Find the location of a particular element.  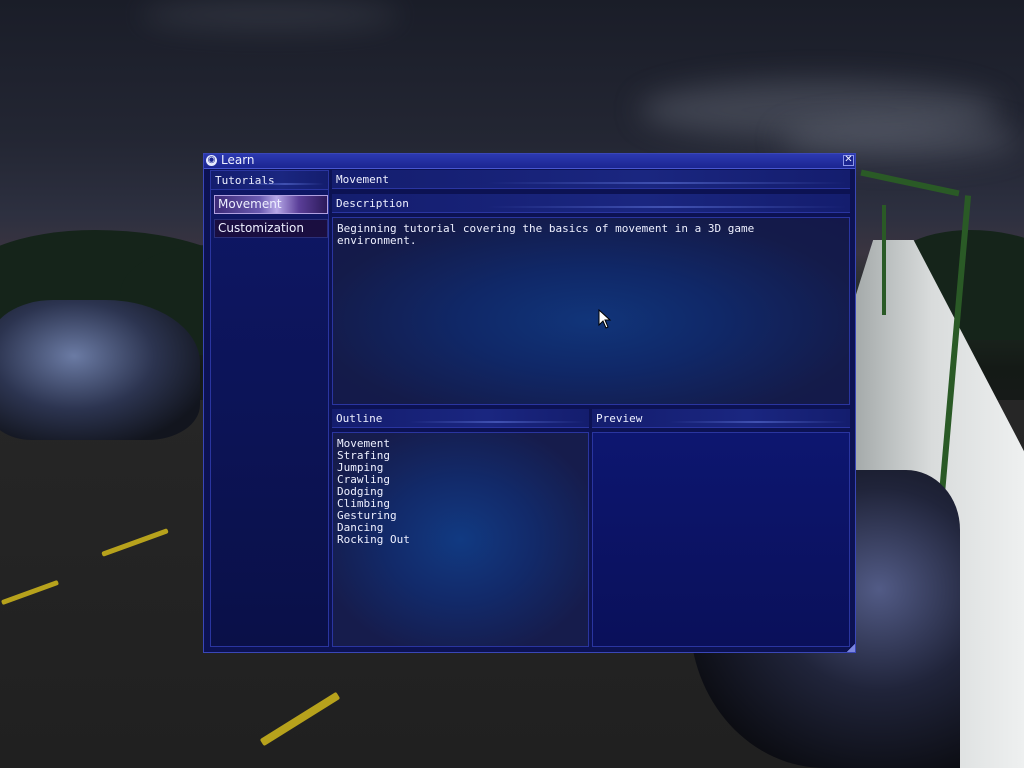

tutorials-header: Tutorials is located at coordinates (269, 180).